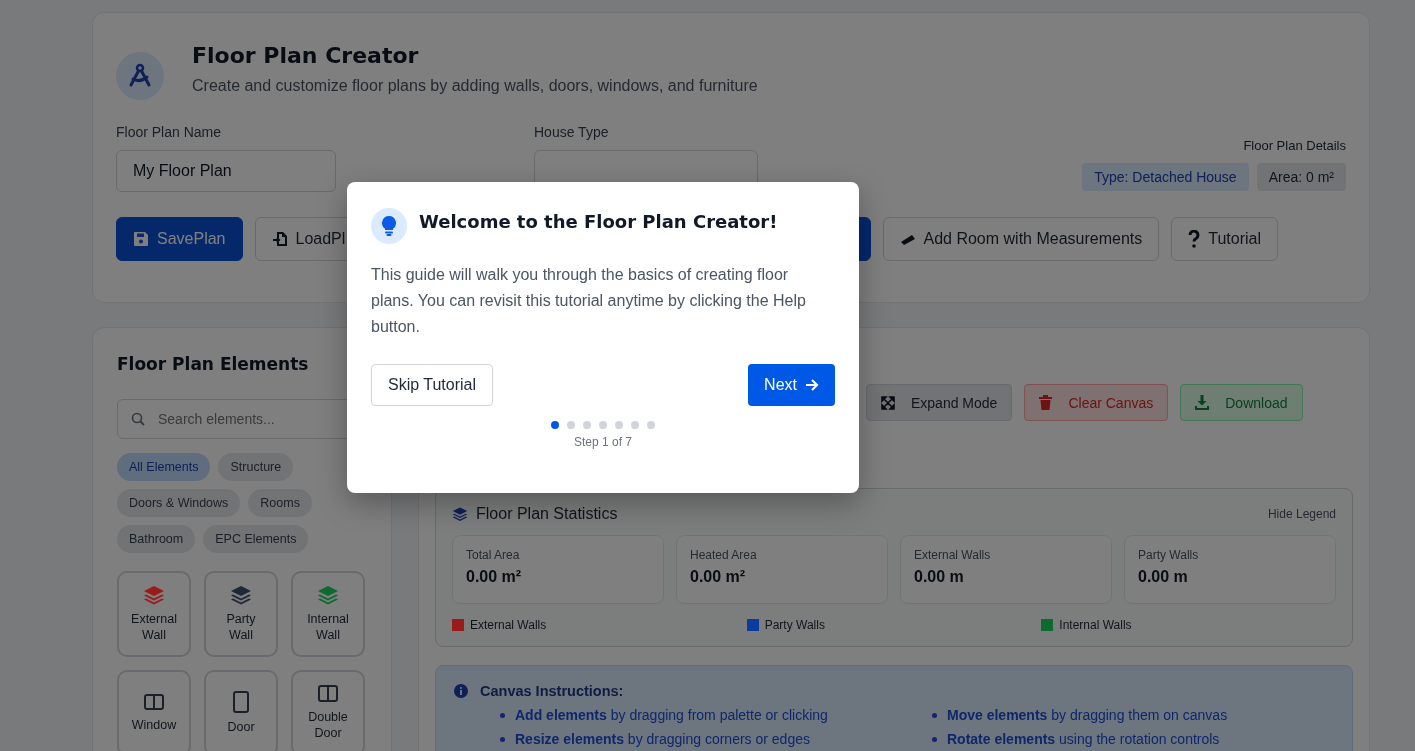 The width and height of the screenshot is (1415, 751). I want to click on element-tile: Party Wall, so click(241, 614).